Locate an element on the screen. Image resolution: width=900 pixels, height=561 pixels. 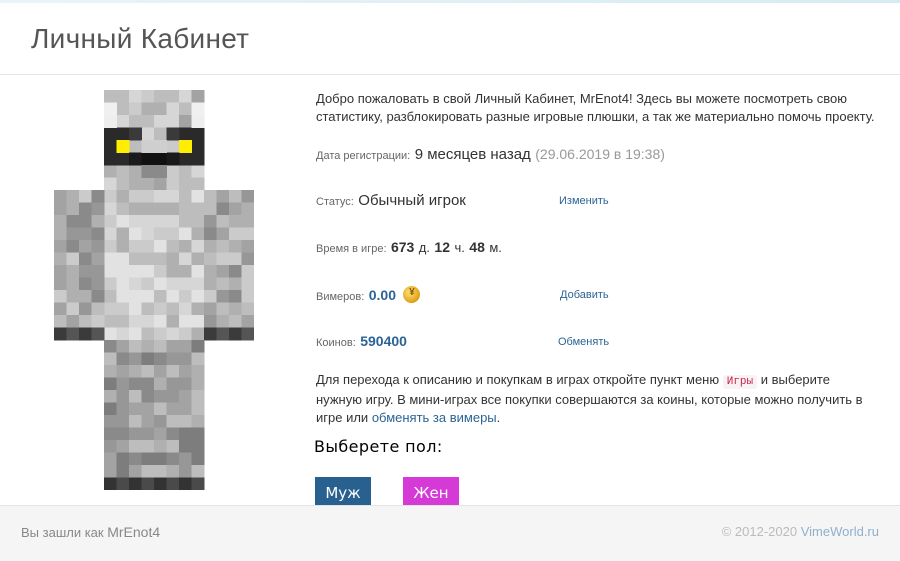
page-title: Личный Кабинет is located at coordinates (140, 38).